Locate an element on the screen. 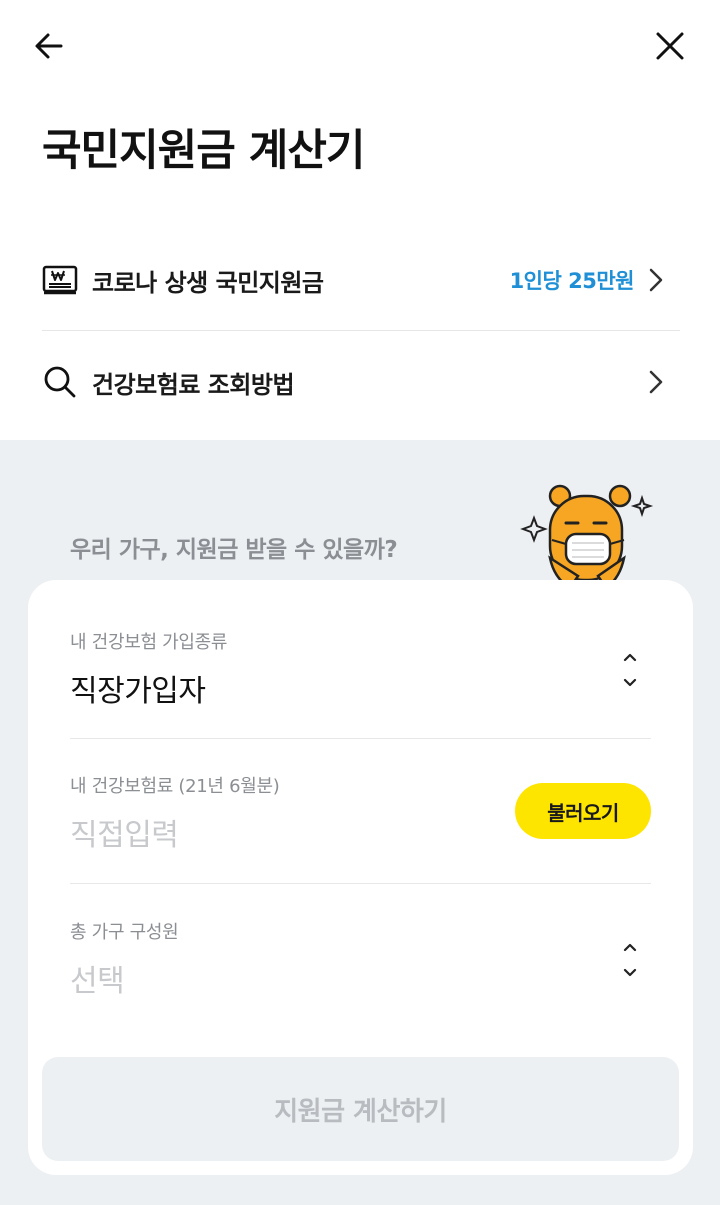 The height and width of the screenshot is (1205, 720). insurance-lookup-label: 건강보험료 조회방법 is located at coordinates (193, 384).